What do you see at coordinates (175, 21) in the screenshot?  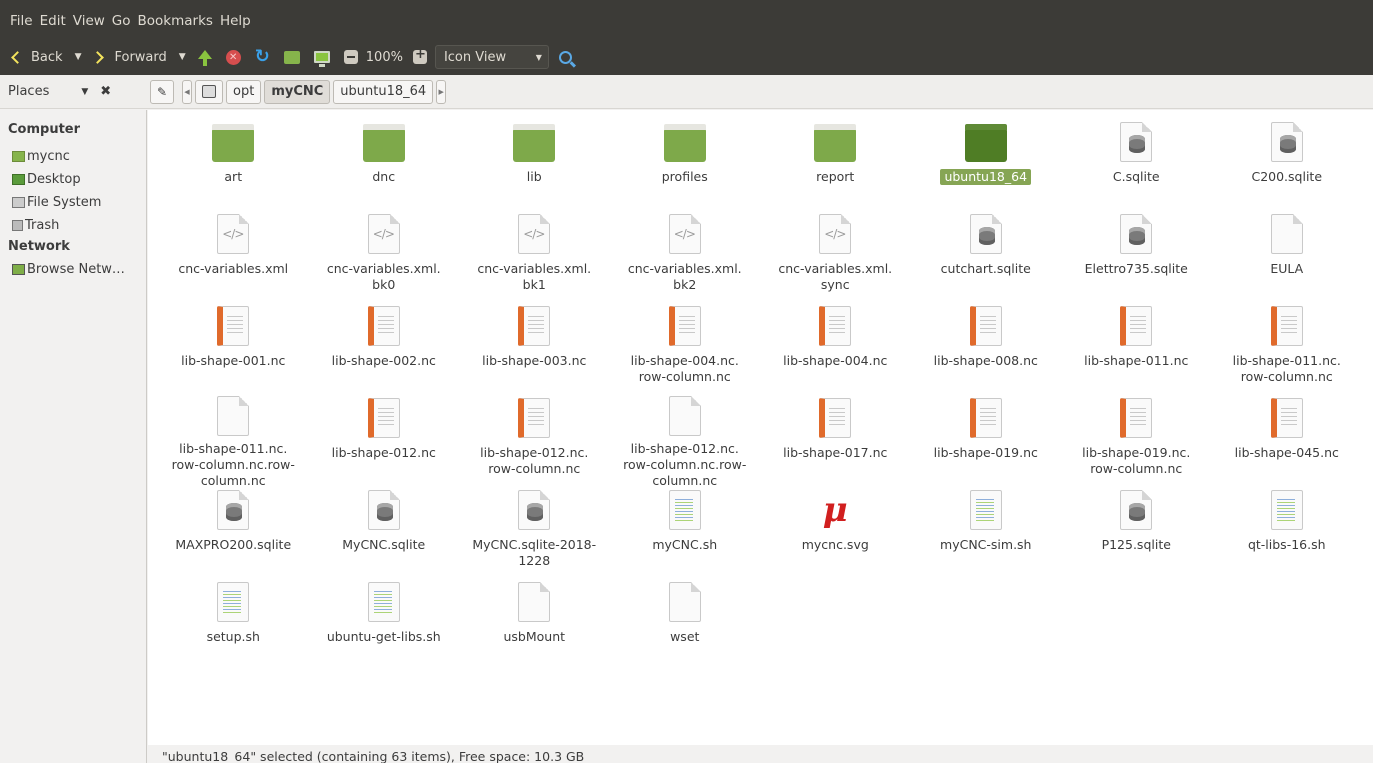 I see `menu-bookmarks: Bookmarks` at bounding box center [175, 21].